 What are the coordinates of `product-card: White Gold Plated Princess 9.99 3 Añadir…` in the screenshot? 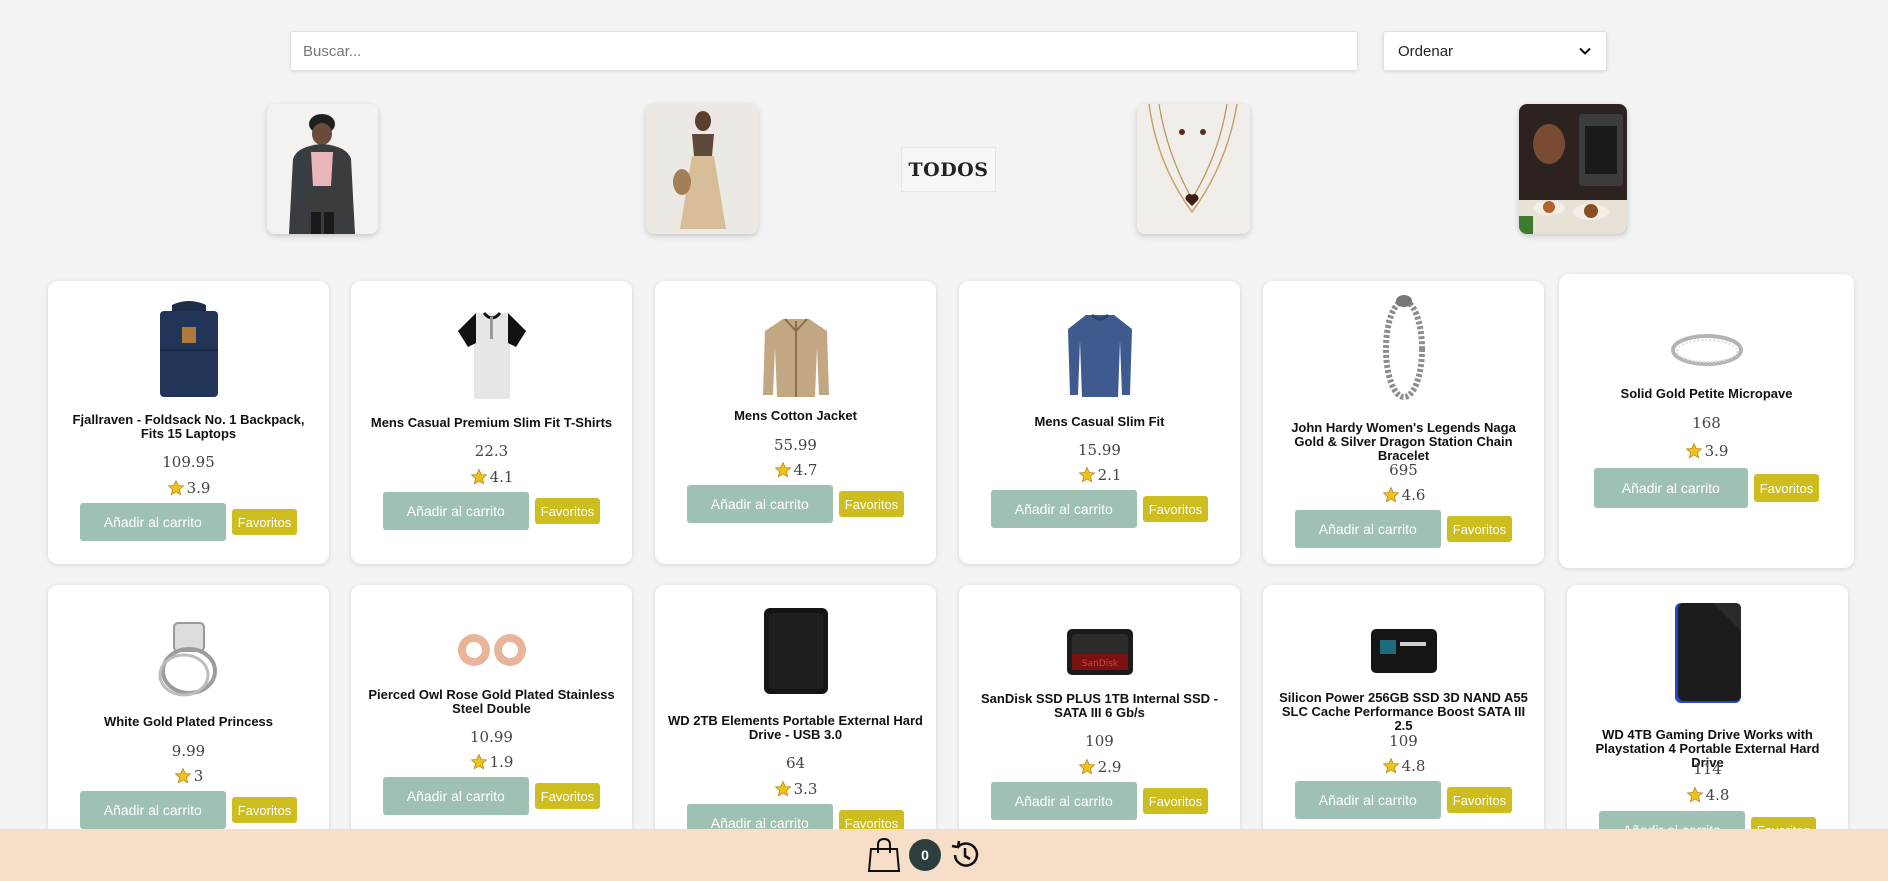 It's located at (188, 726).